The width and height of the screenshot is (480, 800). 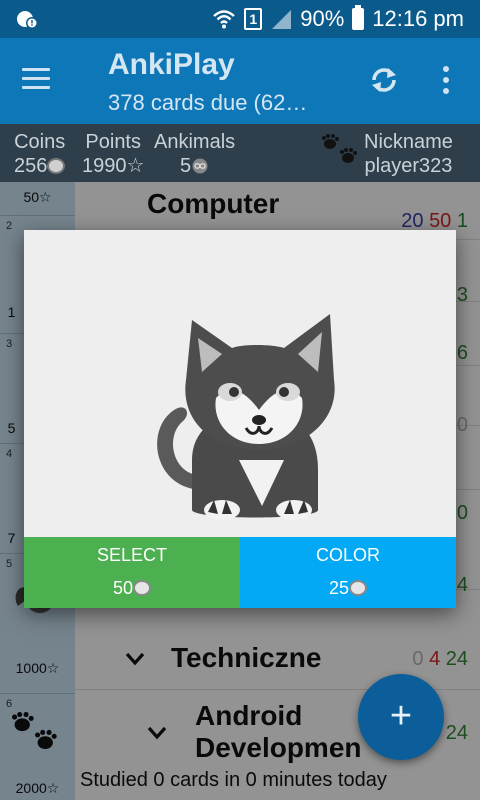 What do you see at coordinates (408, 142) in the screenshot?
I see `nickname-label: Nickname` at bounding box center [408, 142].